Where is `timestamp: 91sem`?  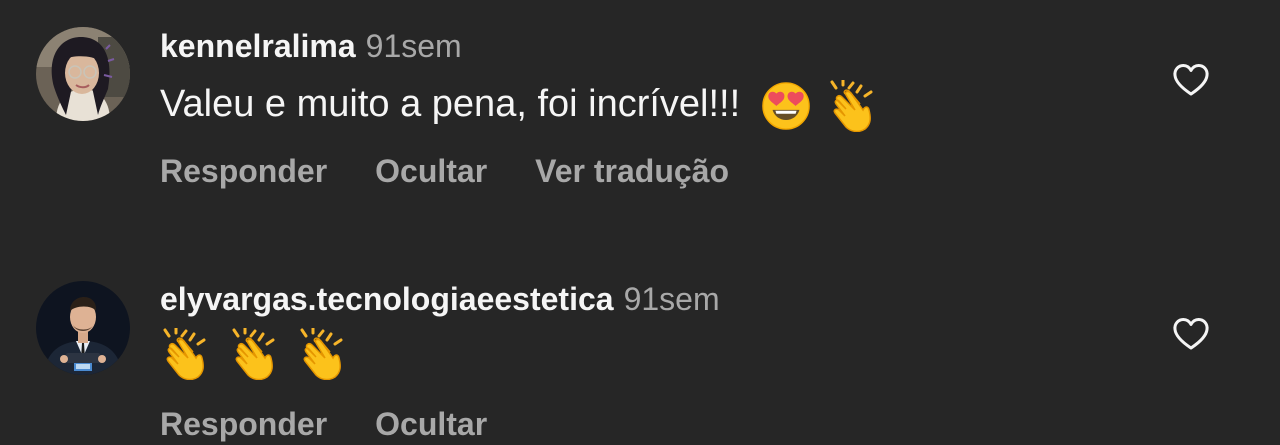
timestamp: 91sem is located at coordinates (671, 299).